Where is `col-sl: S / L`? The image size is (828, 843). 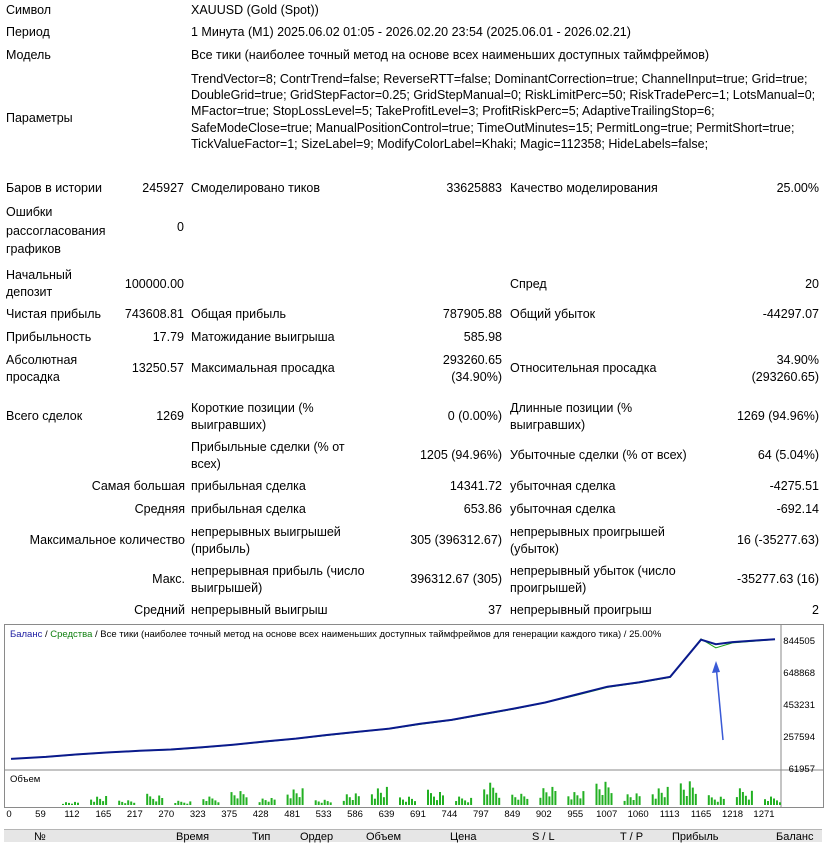
col-sl: S / L is located at coordinates (543, 837).